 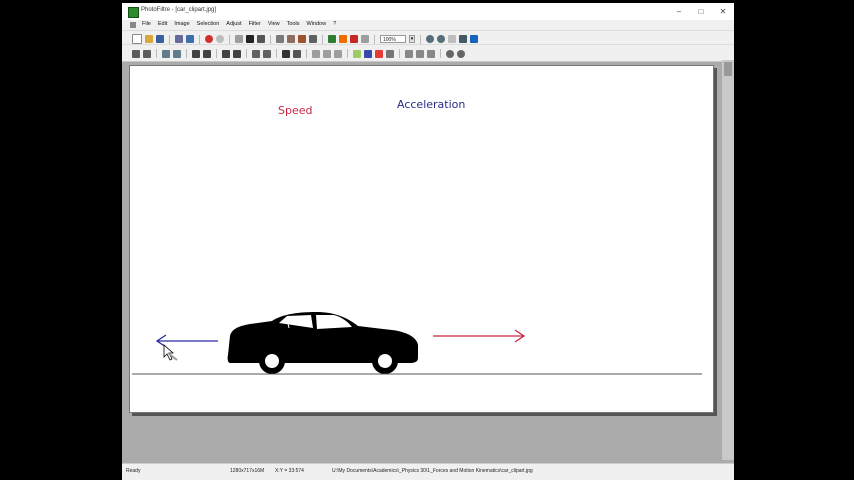 I want to click on selection-mode-icon, so click(x=147, y=53).